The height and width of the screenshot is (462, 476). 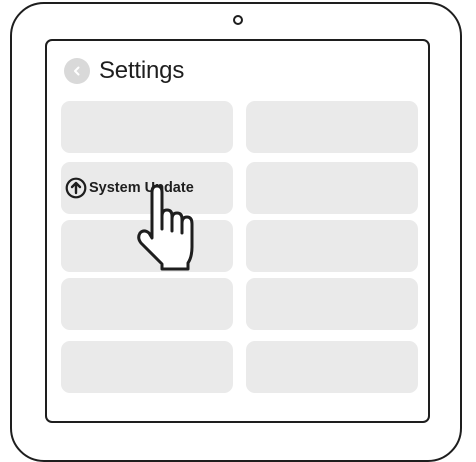 I want to click on settings-header: Settings, so click(x=124, y=71).